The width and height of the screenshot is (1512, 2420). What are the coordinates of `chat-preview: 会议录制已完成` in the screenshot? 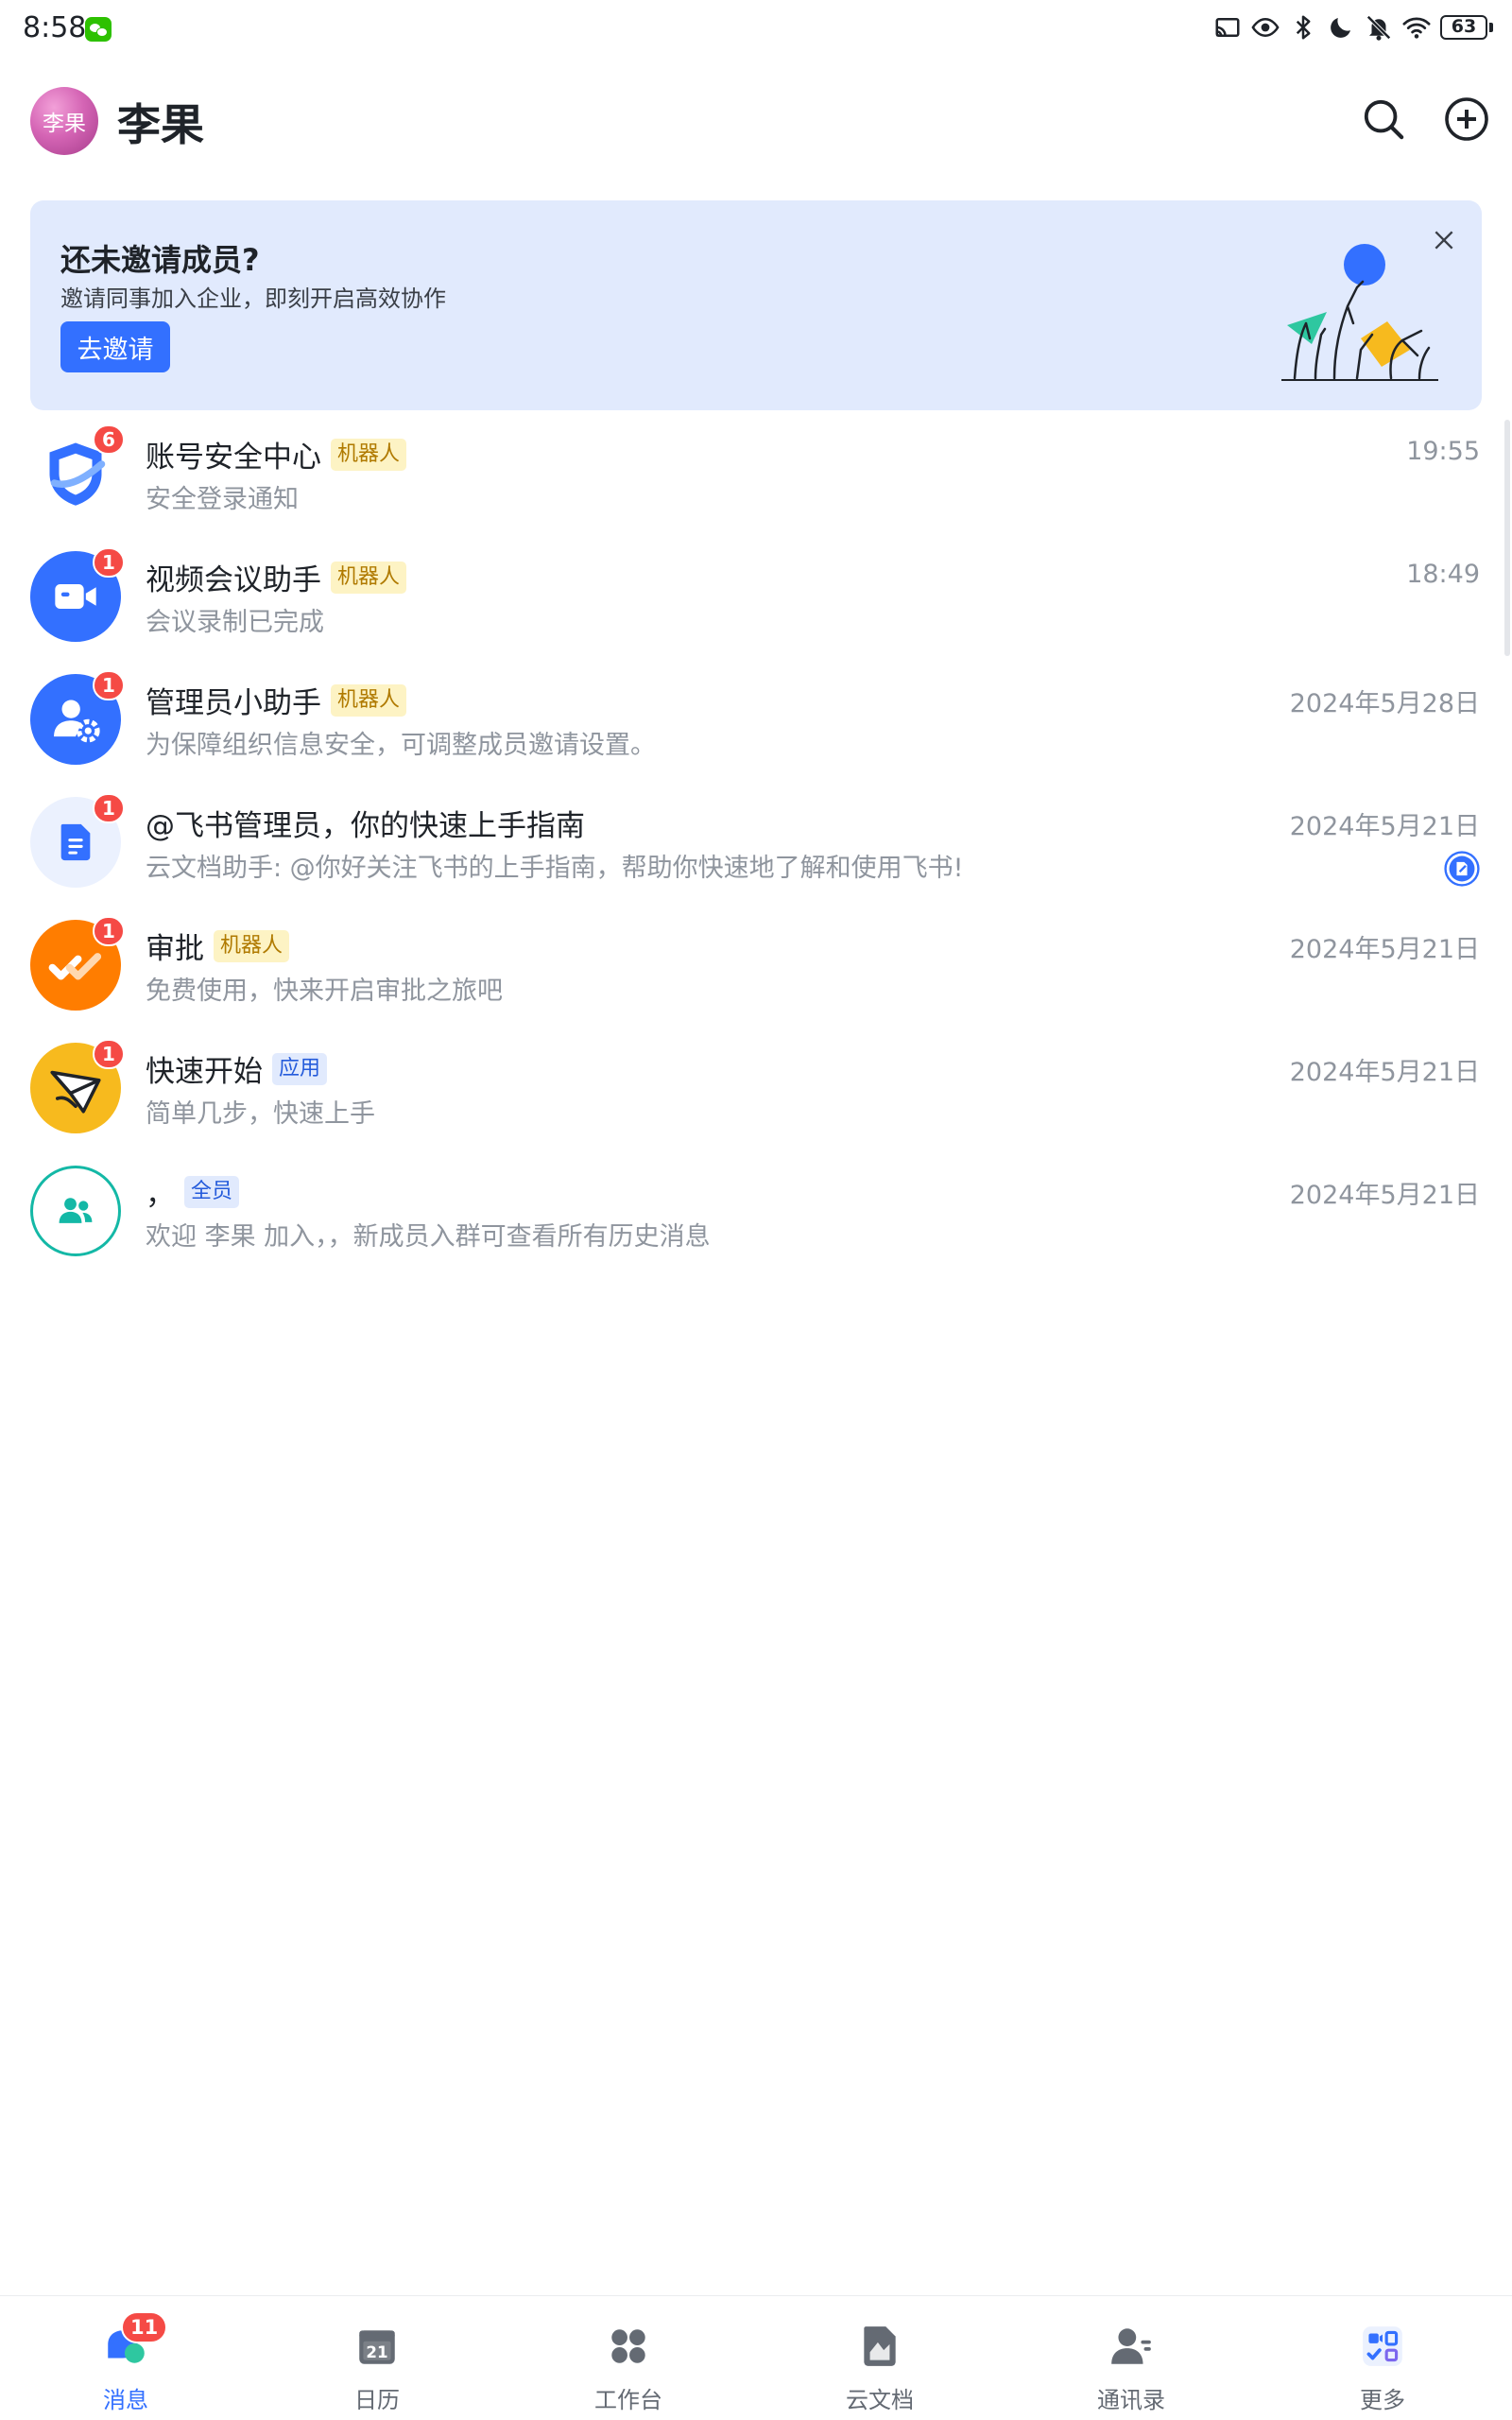 It's located at (235, 622).